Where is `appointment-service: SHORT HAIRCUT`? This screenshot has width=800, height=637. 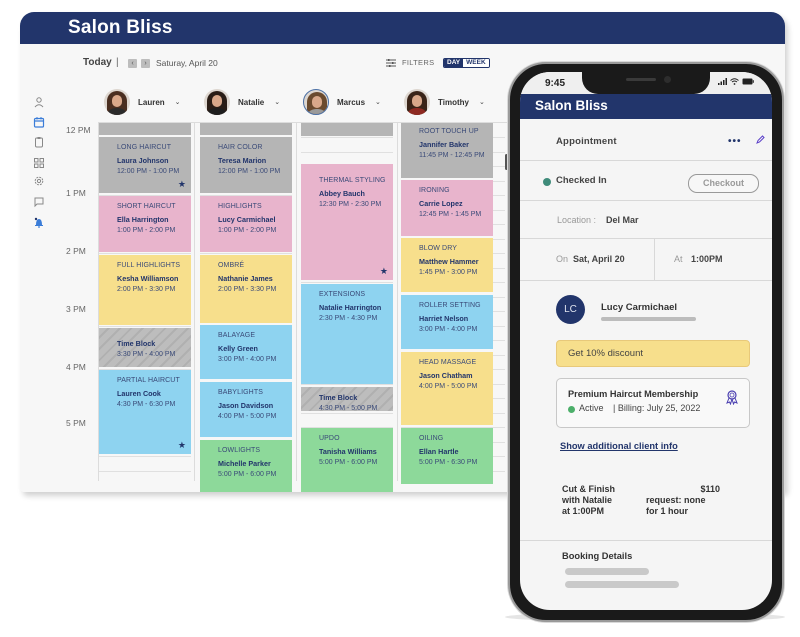
appointment-service: SHORT HAIRCUT is located at coordinates (146, 206).